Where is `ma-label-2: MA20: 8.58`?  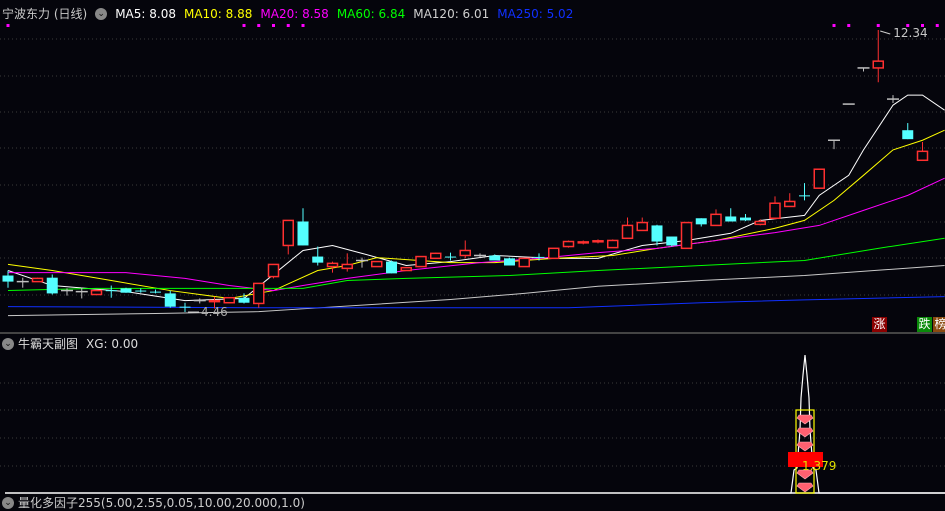
ma-label-2: MA20: 8.58 is located at coordinates (294, 13).